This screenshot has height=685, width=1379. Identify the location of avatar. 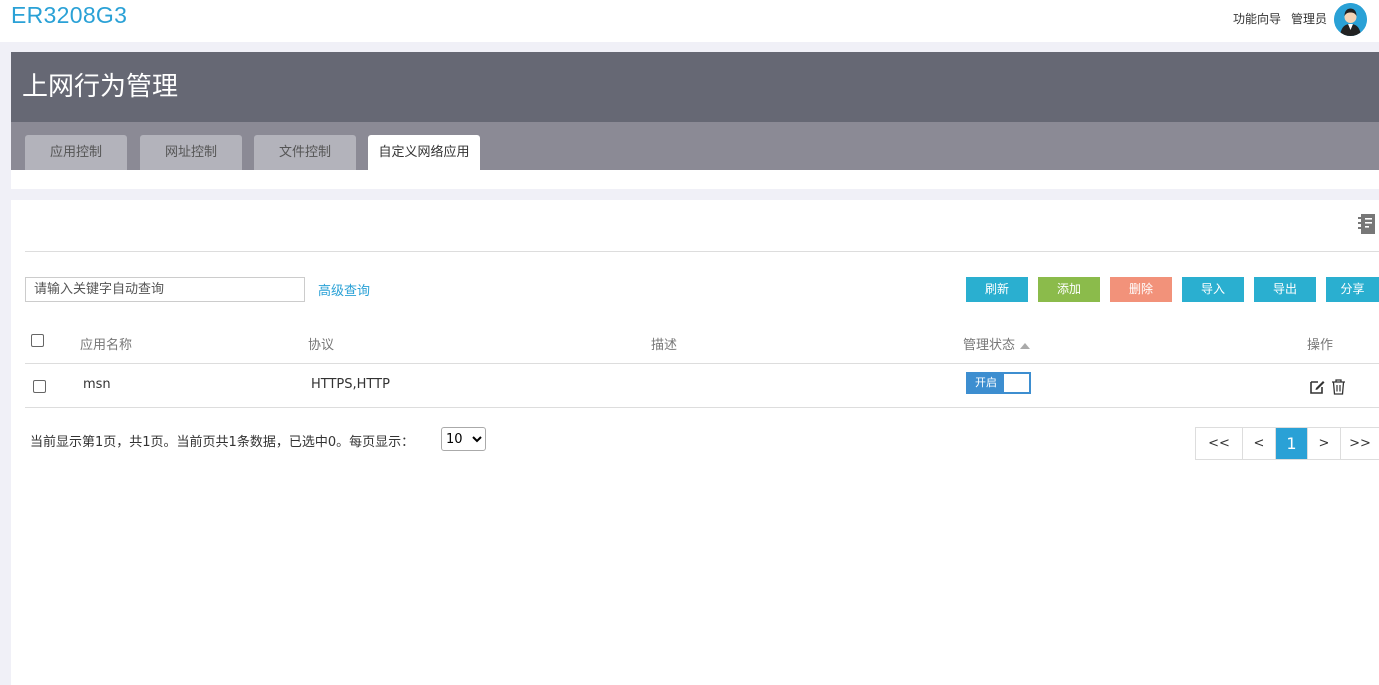
(1350, 19).